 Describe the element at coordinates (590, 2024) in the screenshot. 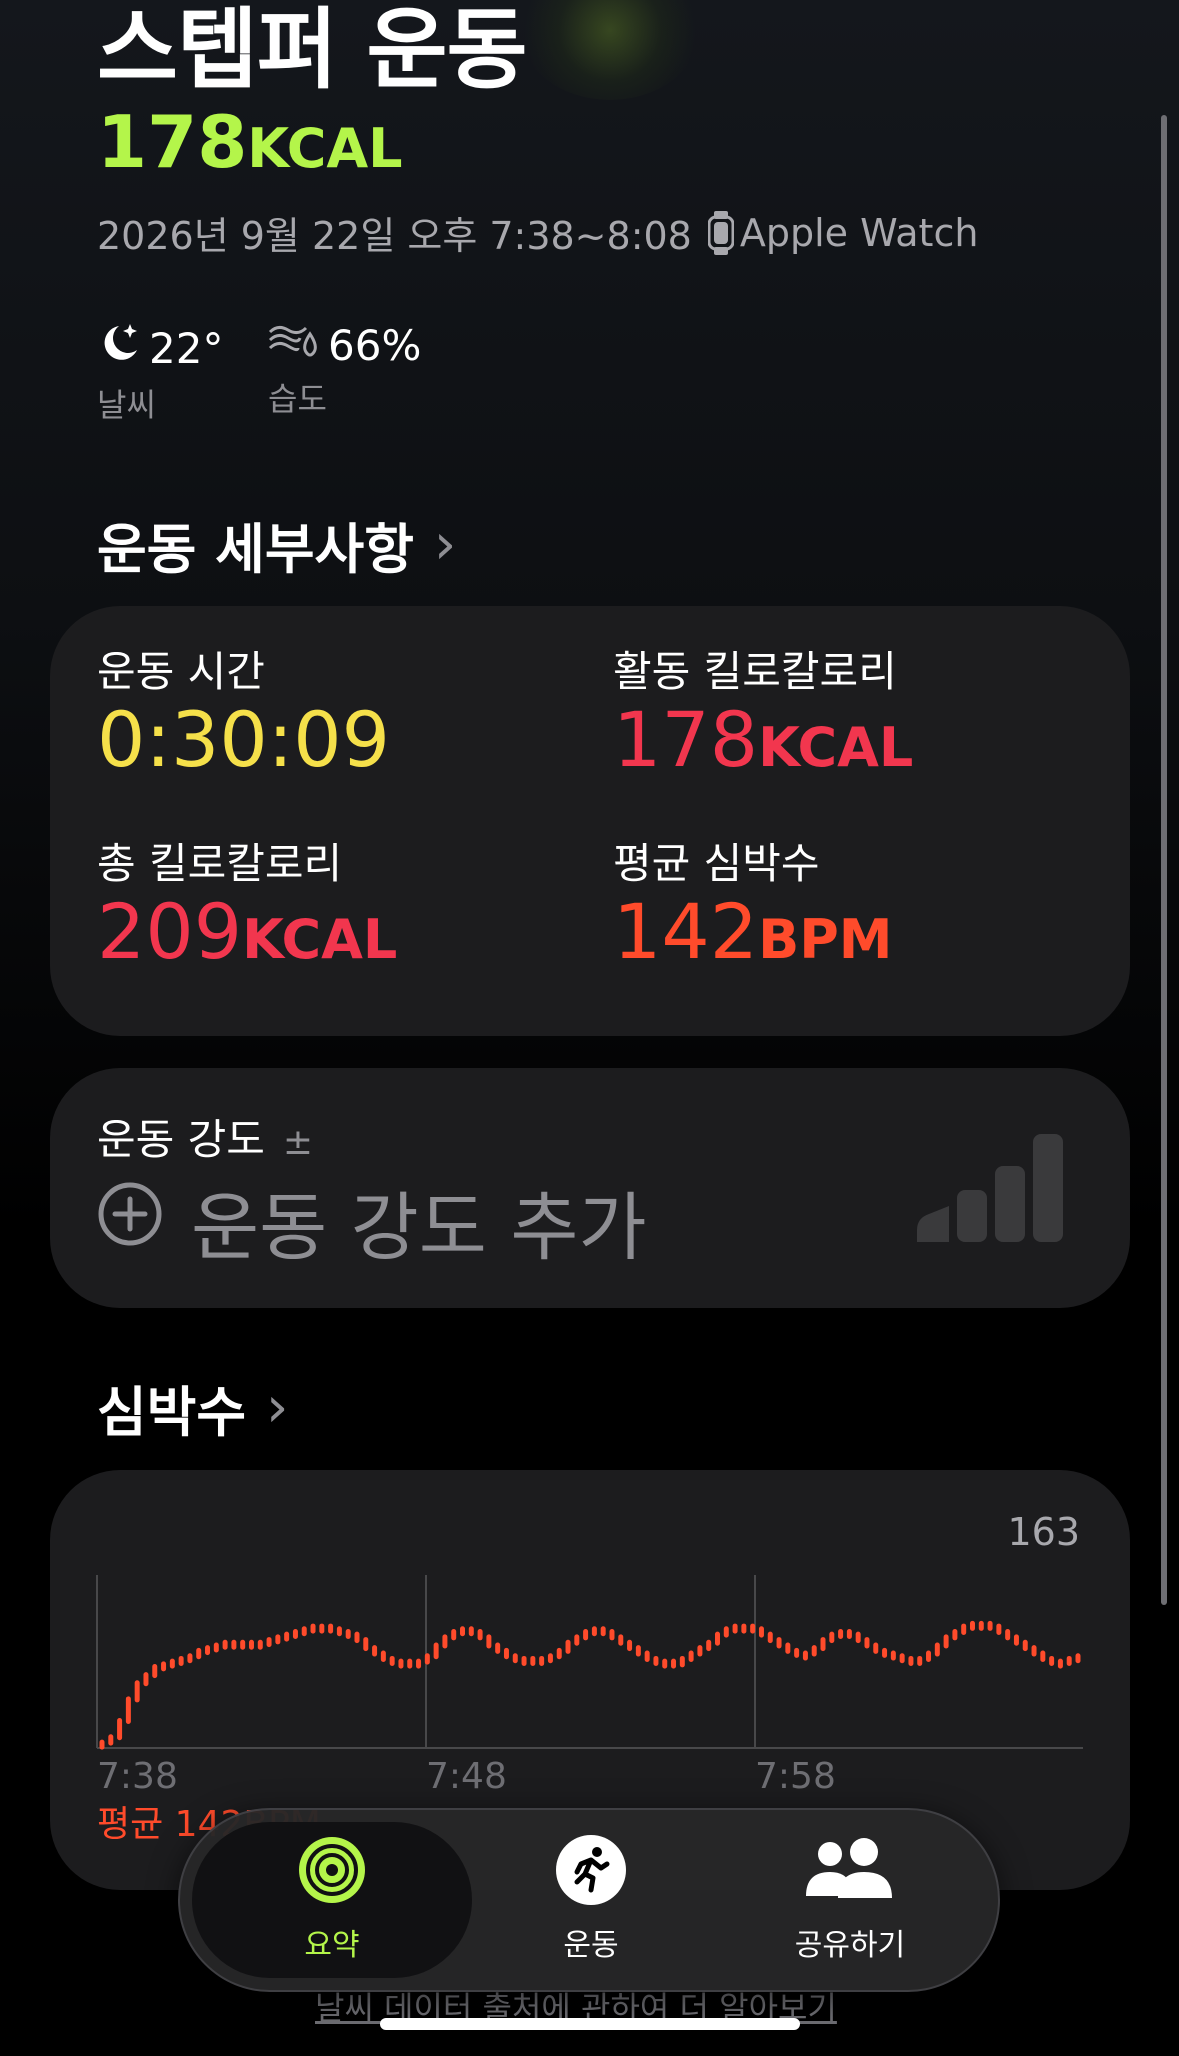

I see `home-indicator` at that location.